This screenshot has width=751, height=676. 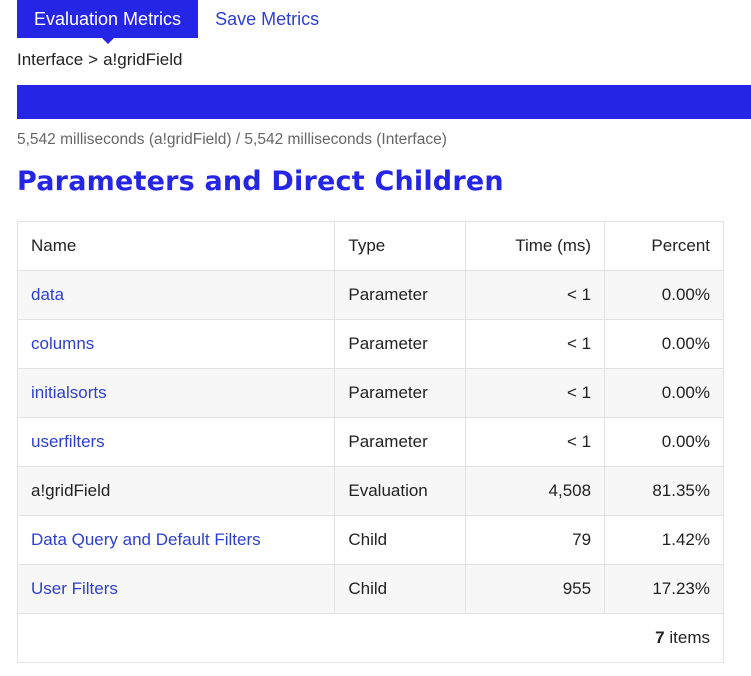 What do you see at coordinates (388, 490) in the screenshot?
I see `row-type: Evaluation` at bounding box center [388, 490].